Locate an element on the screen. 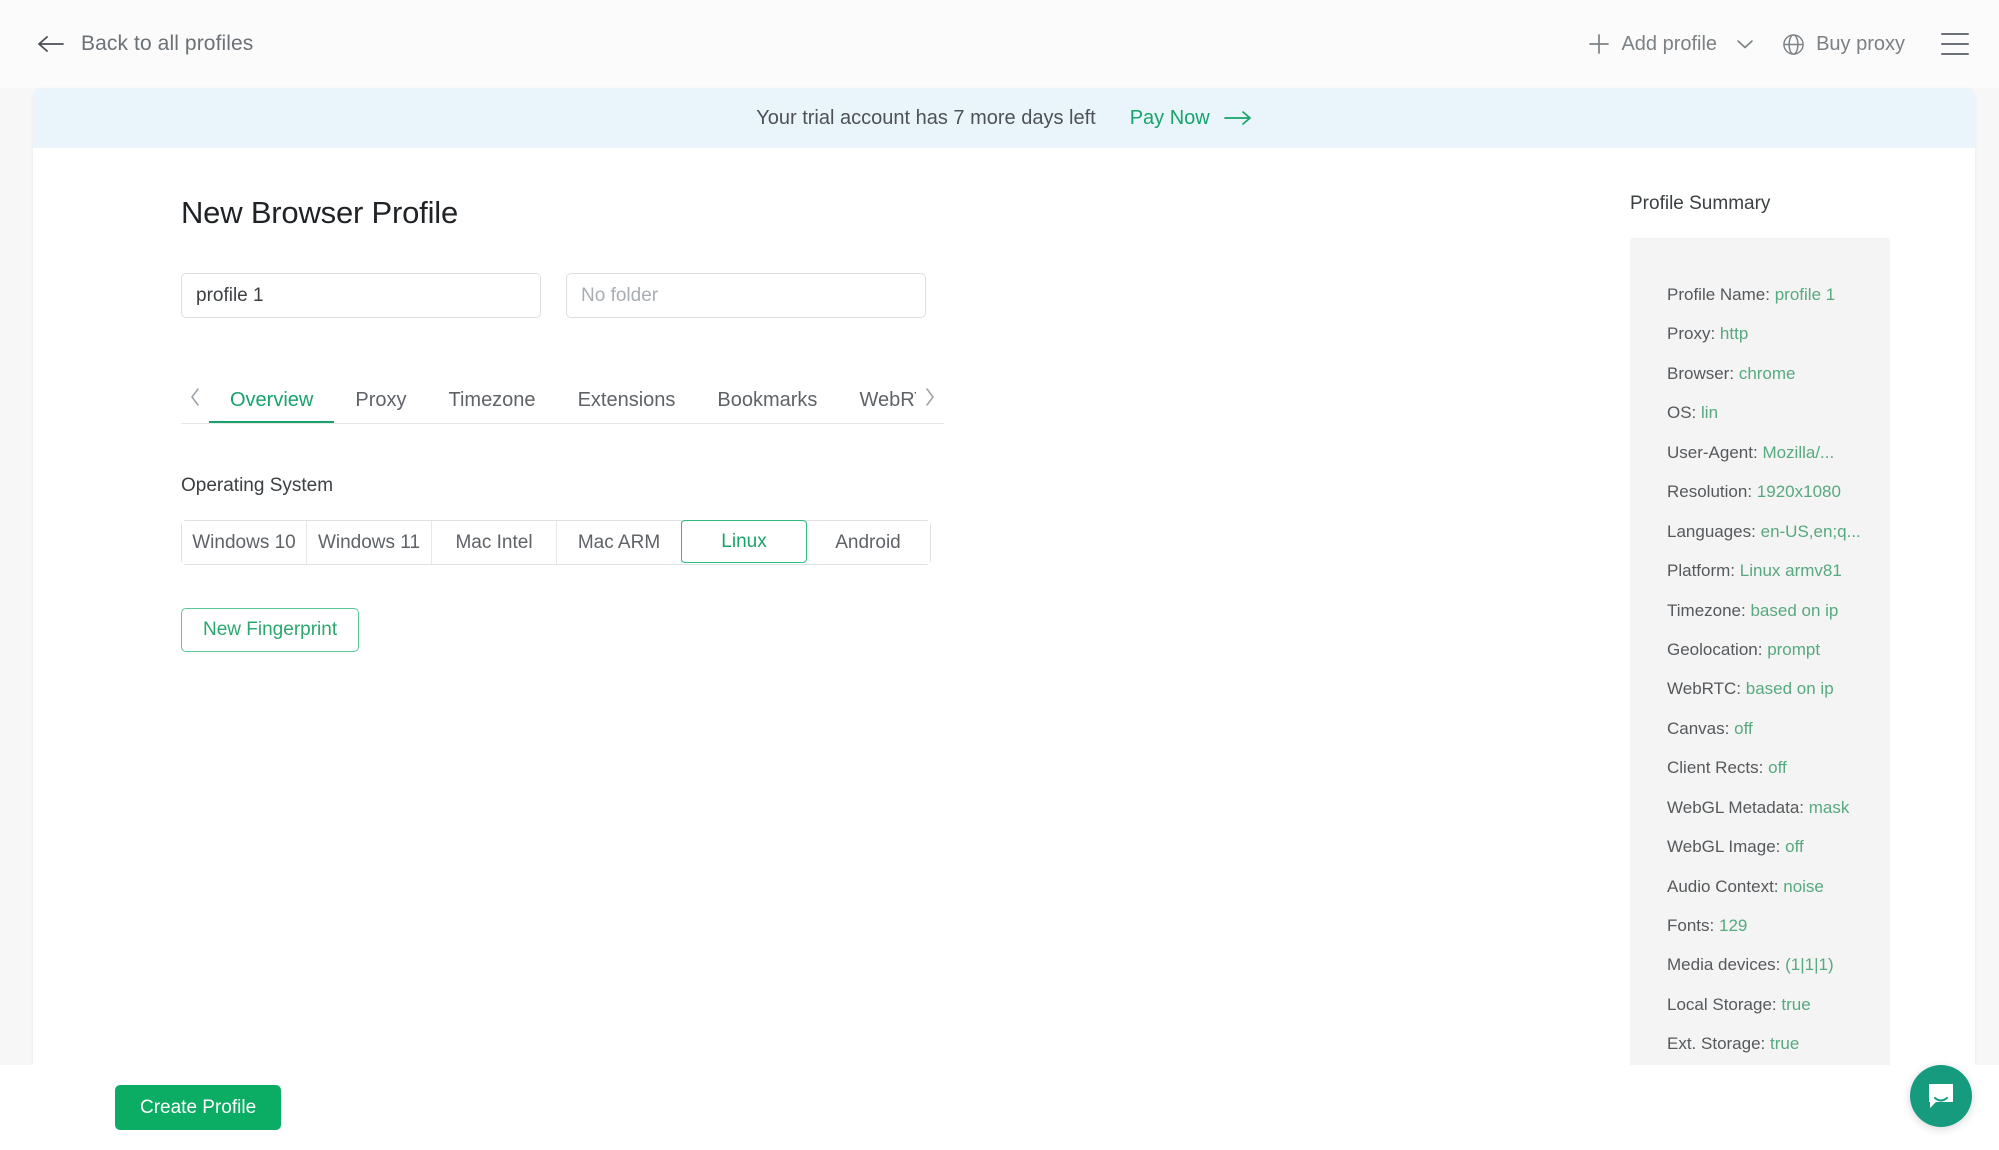 The height and width of the screenshot is (1150, 1999). summary-value: noise is located at coordinates (1803, 886).